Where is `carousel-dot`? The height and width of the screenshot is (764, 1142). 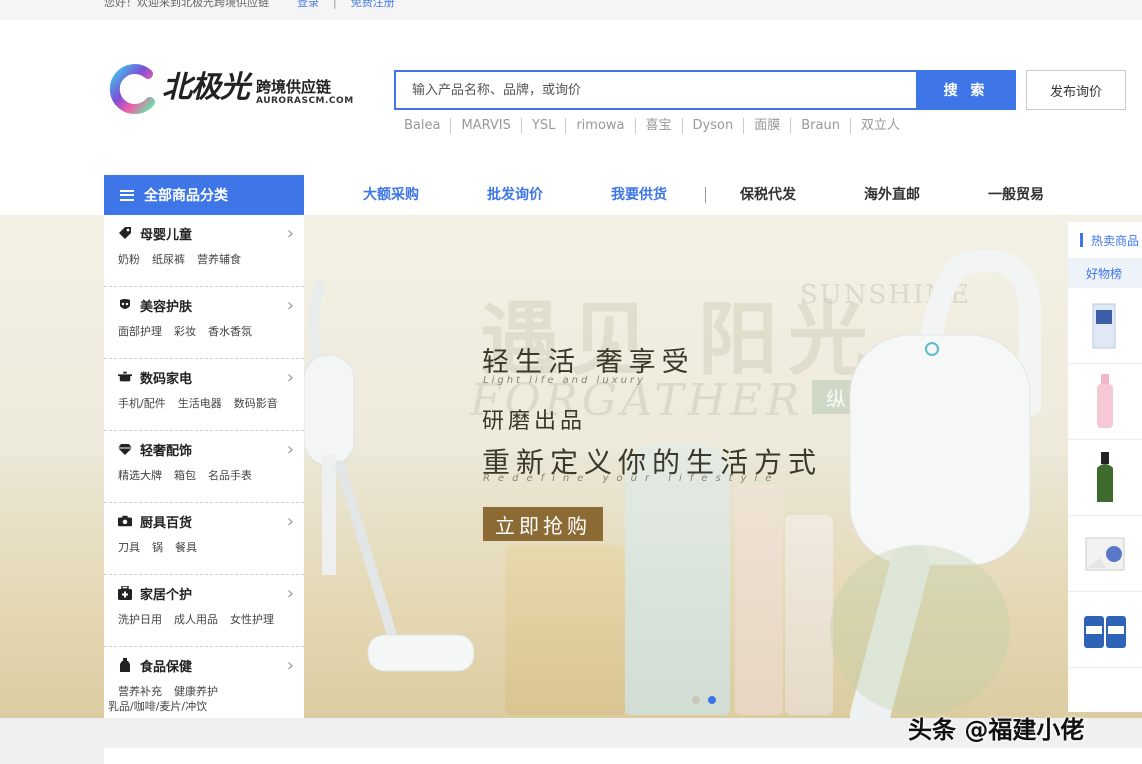
carousel-dot is located at coordinates (696, 700).